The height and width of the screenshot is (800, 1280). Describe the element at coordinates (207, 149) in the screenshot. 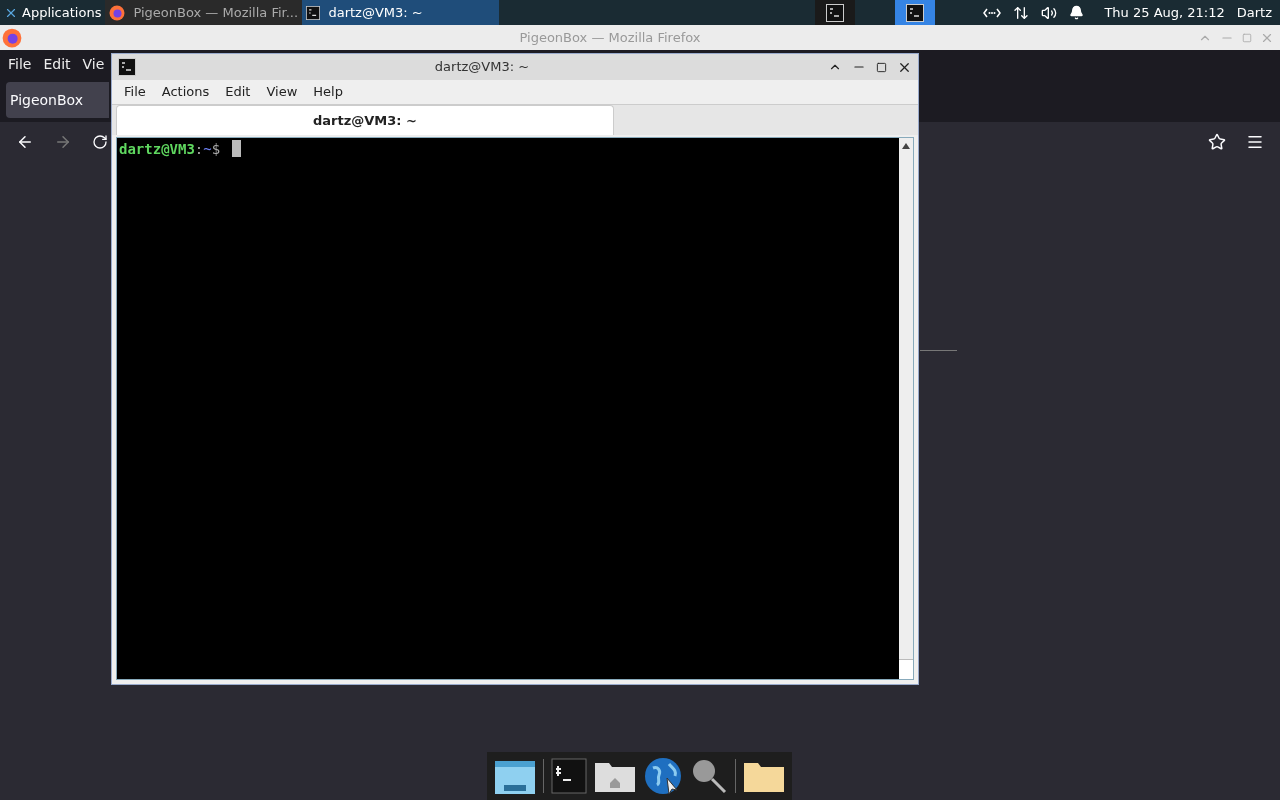

I see `prompt-path: ~` at that location.